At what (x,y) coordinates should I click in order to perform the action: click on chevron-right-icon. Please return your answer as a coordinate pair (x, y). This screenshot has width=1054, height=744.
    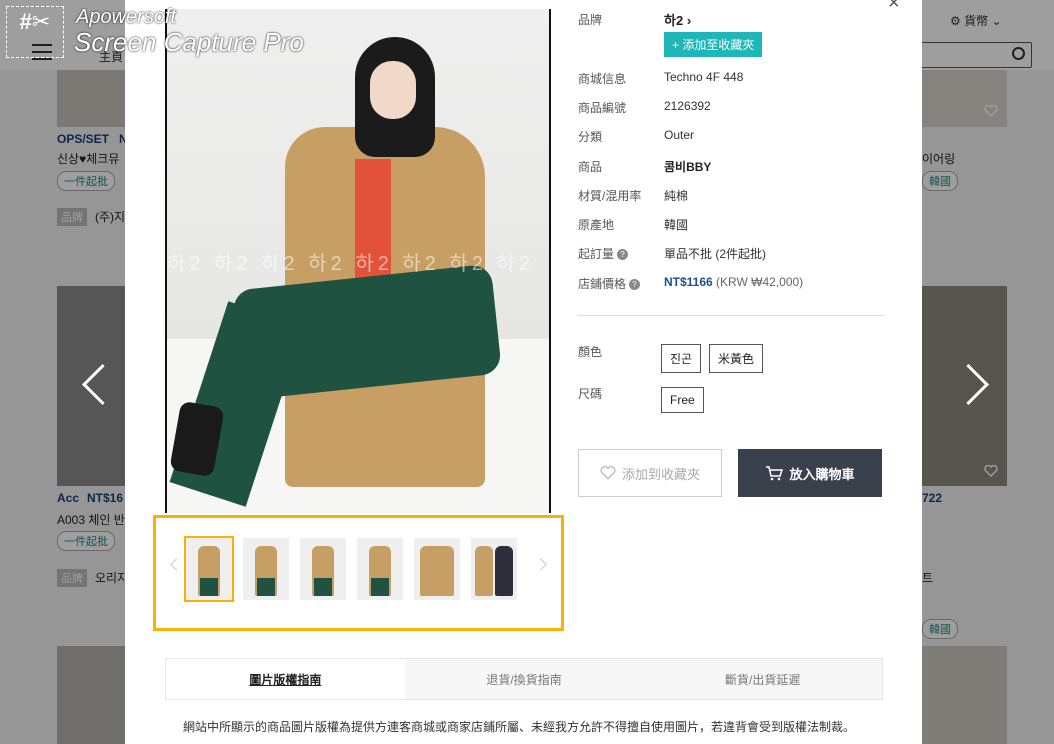
    Looking at the image, I should click on (540, 564).